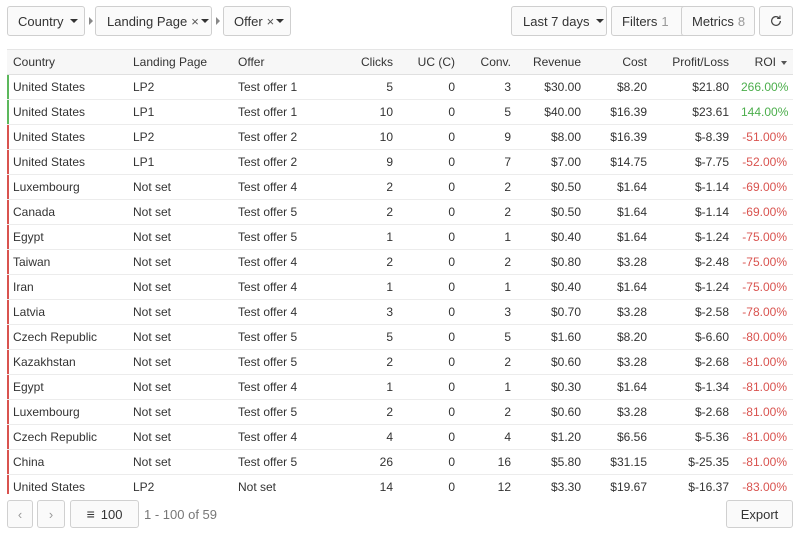  What do you see at coordinates (694, 112) in the screenshot?
I see `cell-profit-loss: $23.61` at bounding box center [694, 112].